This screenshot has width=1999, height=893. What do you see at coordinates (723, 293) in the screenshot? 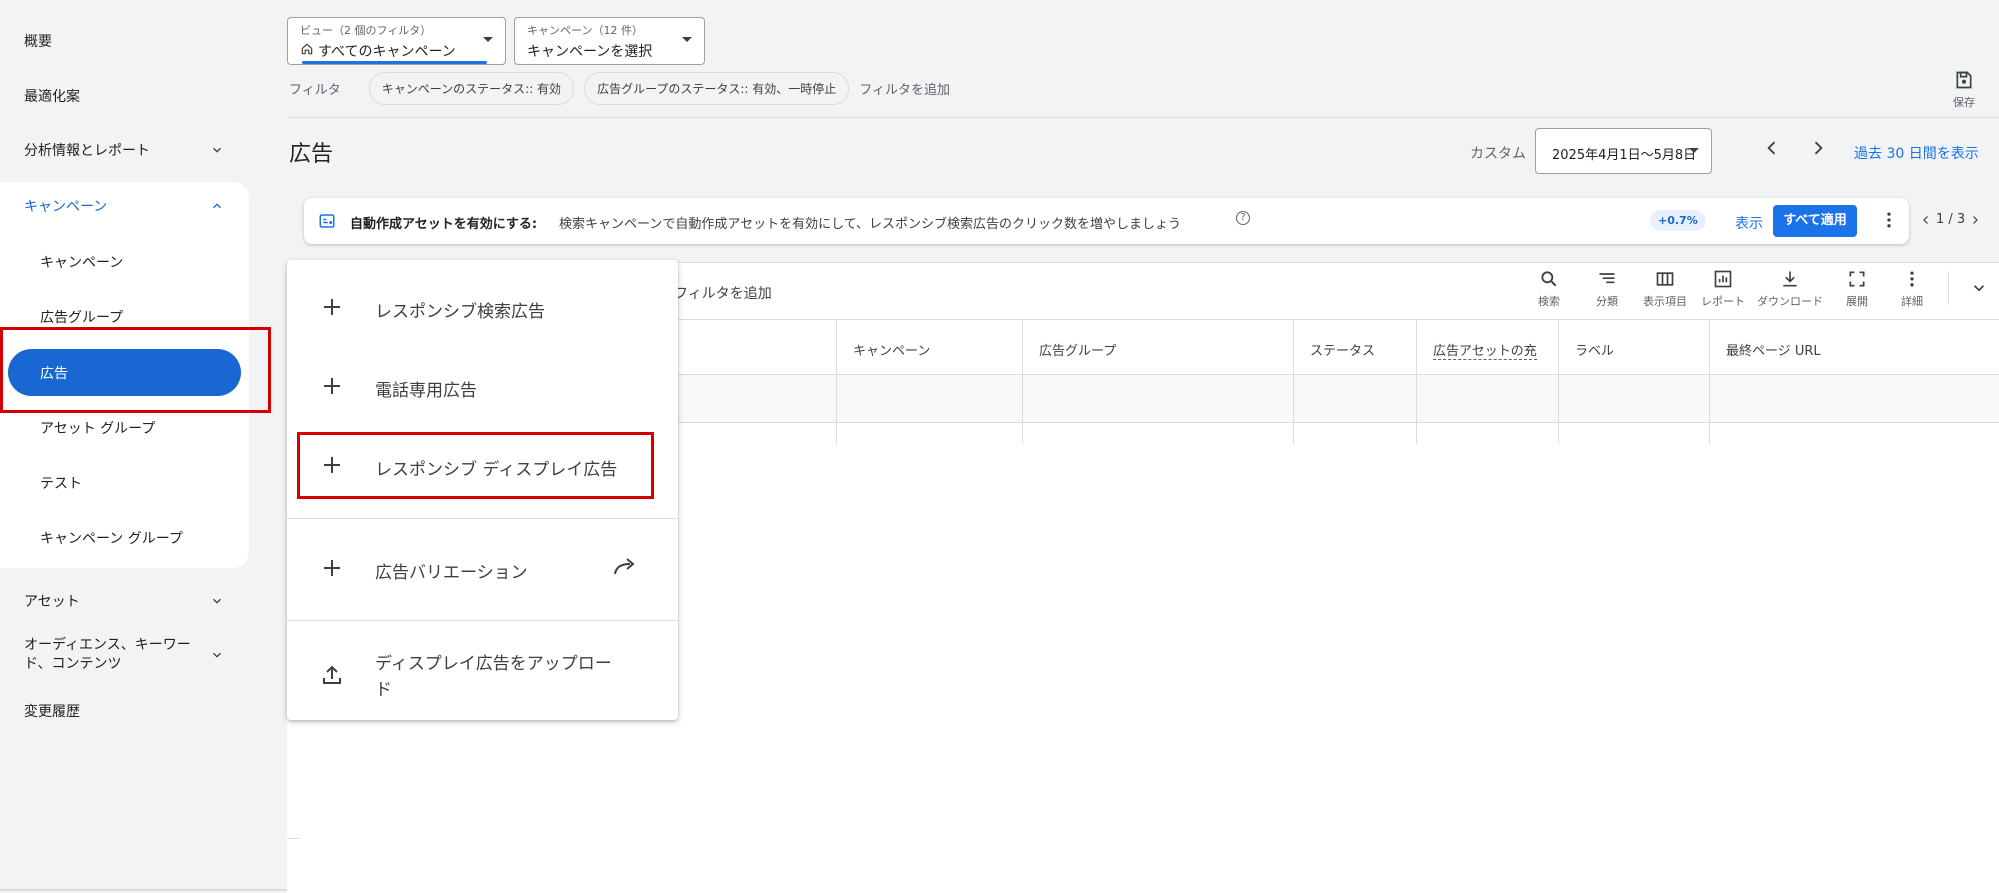
I see `table-add-filter: フィルタを追加` at bounding box center [723, 293].